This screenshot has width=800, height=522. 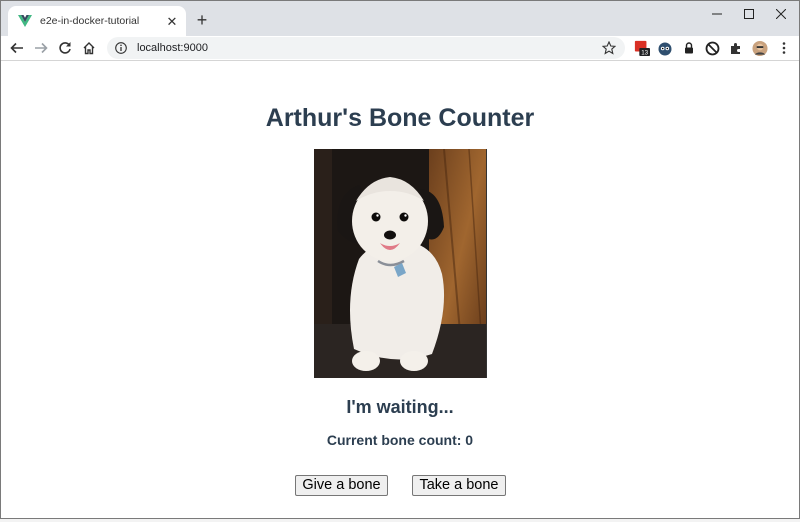 I want to click on dog-photo, so click(x=400, y=263).